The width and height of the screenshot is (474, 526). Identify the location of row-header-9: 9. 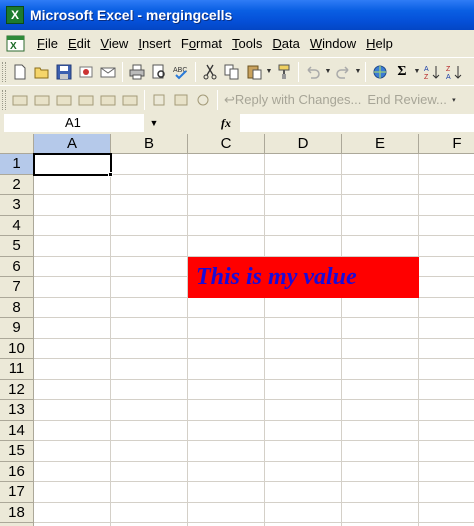
(17, 328).